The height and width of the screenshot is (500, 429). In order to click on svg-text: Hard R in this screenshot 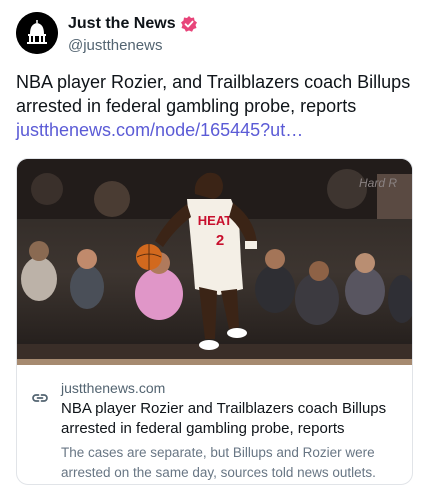, I will do `click(378, 183)`.